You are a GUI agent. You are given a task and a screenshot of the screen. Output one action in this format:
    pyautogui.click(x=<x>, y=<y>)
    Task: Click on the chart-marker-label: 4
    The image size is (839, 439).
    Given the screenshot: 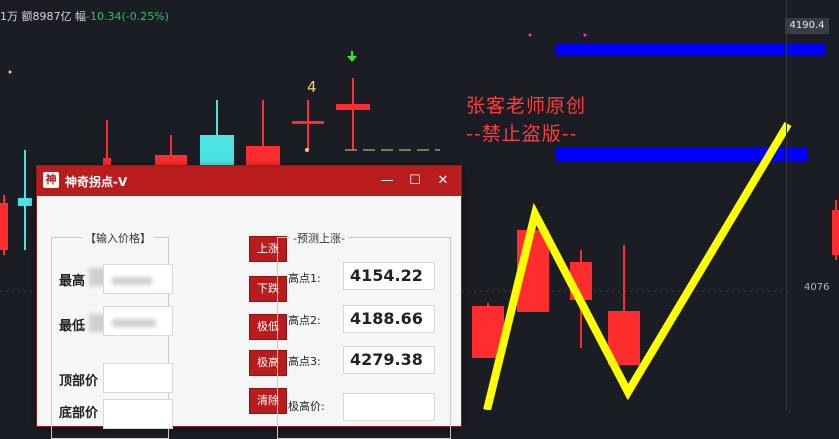 What is the action you would take?
    pyautogui.click(x=312, y=87)
    